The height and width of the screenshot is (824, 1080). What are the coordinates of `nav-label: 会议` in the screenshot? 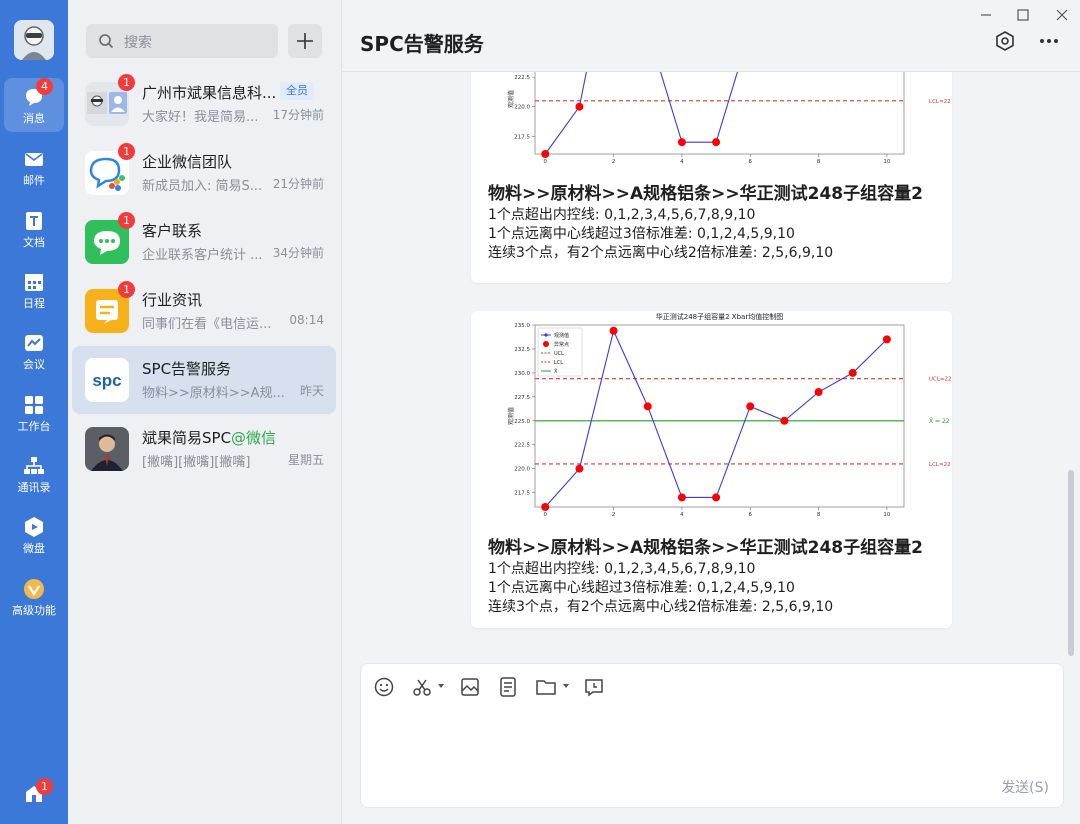 It's located at (34, 364).